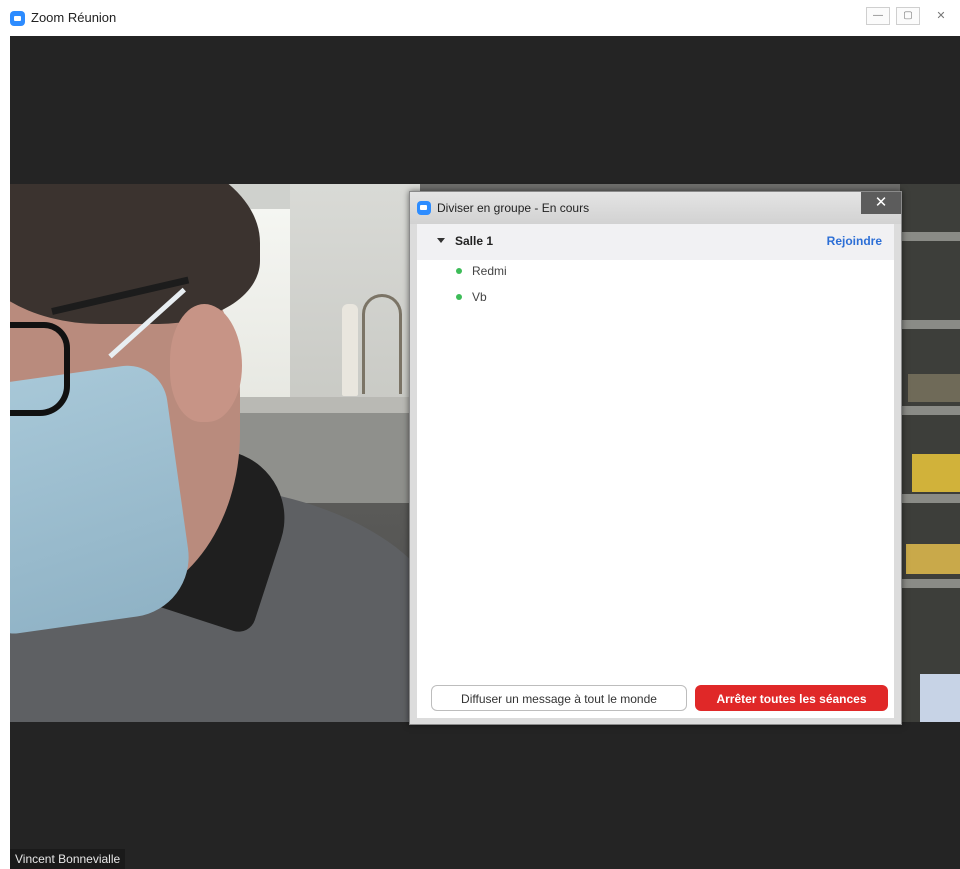 Image resolution: width=960 pixels, height=869 pixels. Describe the element at coordinates (553, 297) in the screenshot. I see `list-item: Vb` at that location.